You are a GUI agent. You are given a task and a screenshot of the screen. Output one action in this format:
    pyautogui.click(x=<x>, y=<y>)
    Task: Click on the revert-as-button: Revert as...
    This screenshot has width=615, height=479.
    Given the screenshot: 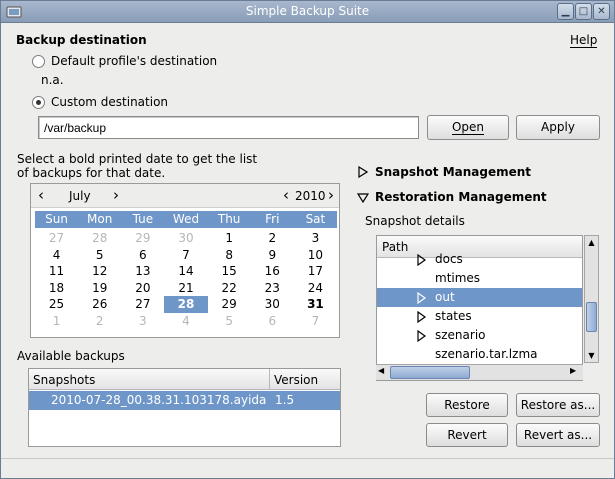 What is the action you would take?
    pyautogui.click(x=558, y=435)
    